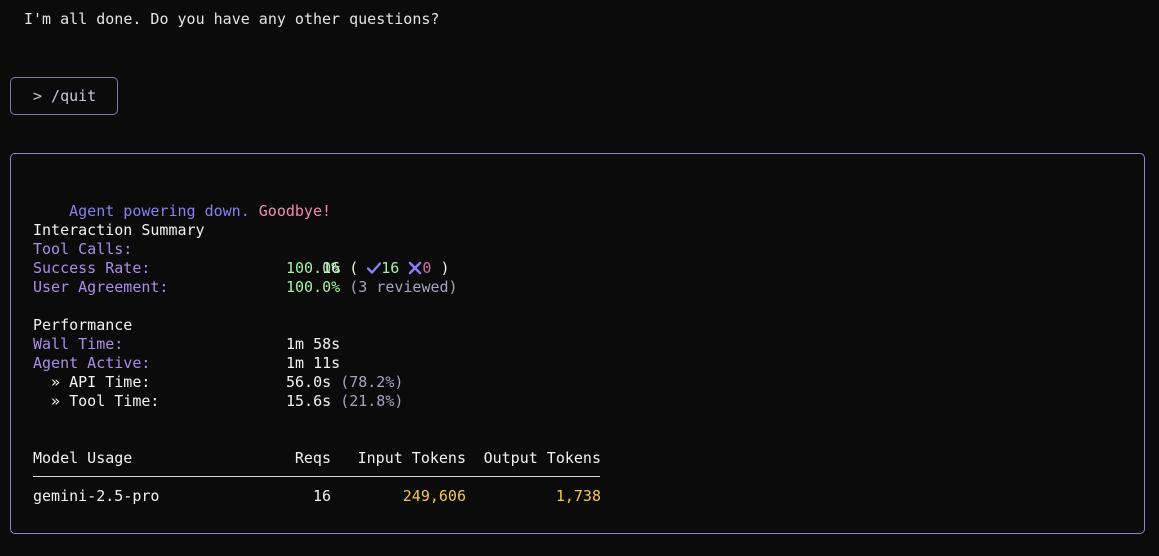 This screenshot has width=1159, height=556. What do you see at coordinates (313, 268) in the screenshot?
I see `success-rate-value: 100.0%` at bounding box center [313, 268].